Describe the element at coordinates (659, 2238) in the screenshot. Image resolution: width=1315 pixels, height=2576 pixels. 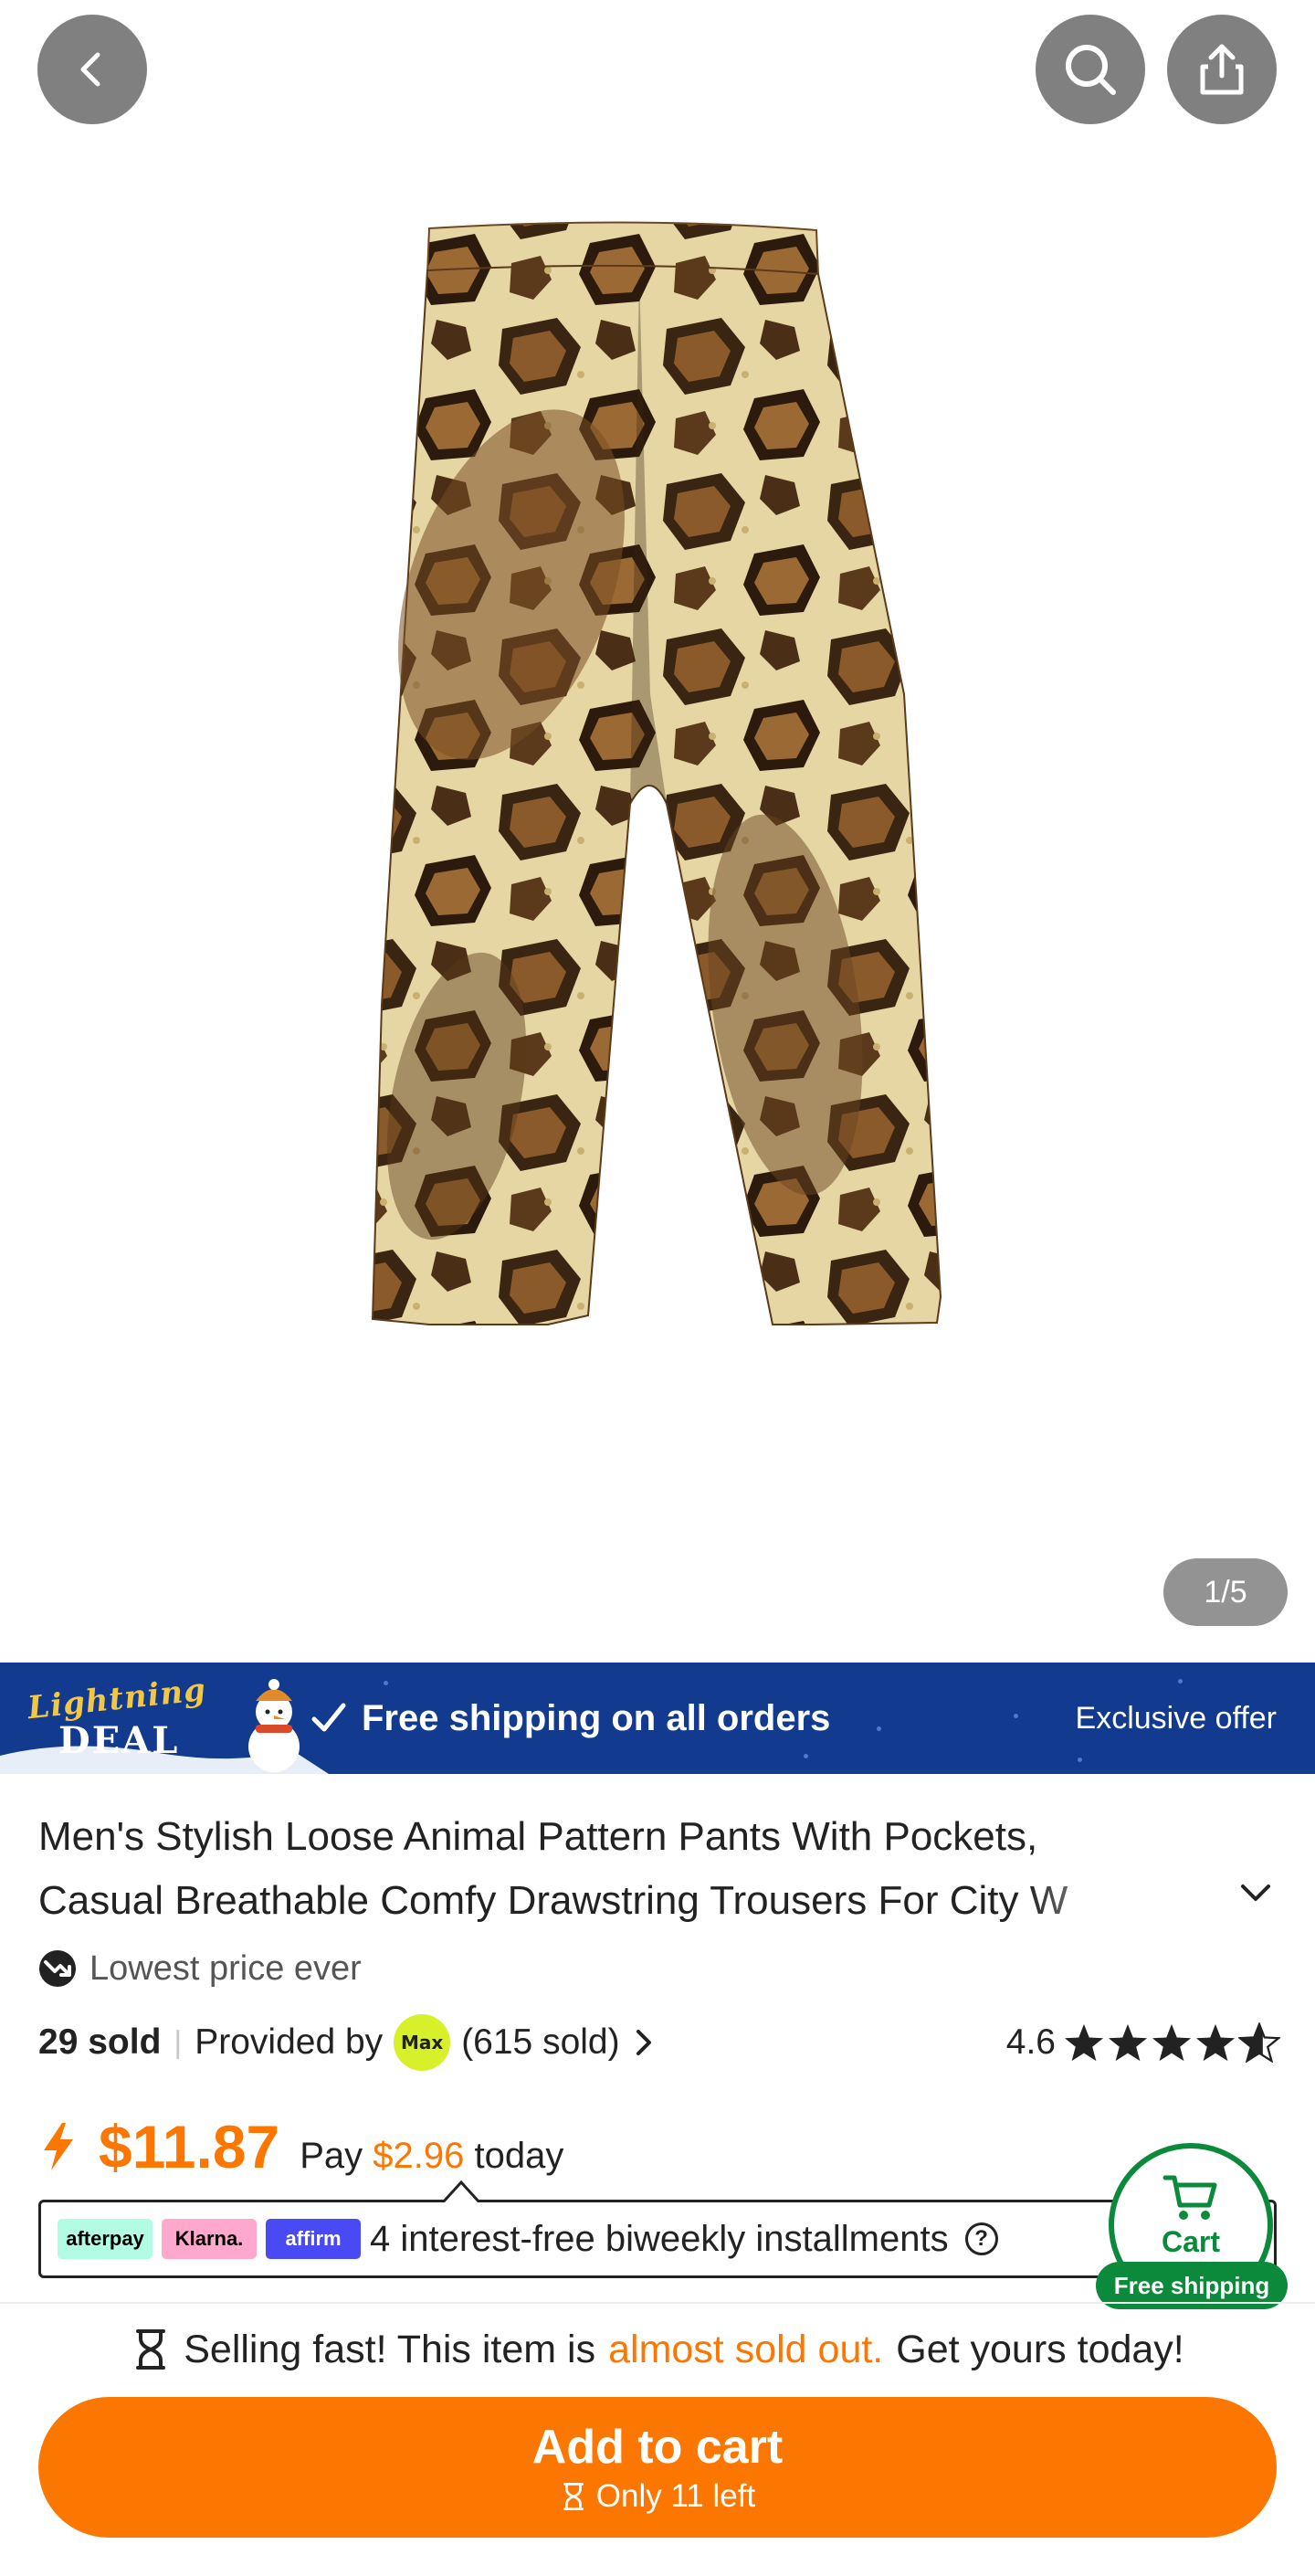
I see `installments-text: 4 interest-free biweekly installments` at that location.